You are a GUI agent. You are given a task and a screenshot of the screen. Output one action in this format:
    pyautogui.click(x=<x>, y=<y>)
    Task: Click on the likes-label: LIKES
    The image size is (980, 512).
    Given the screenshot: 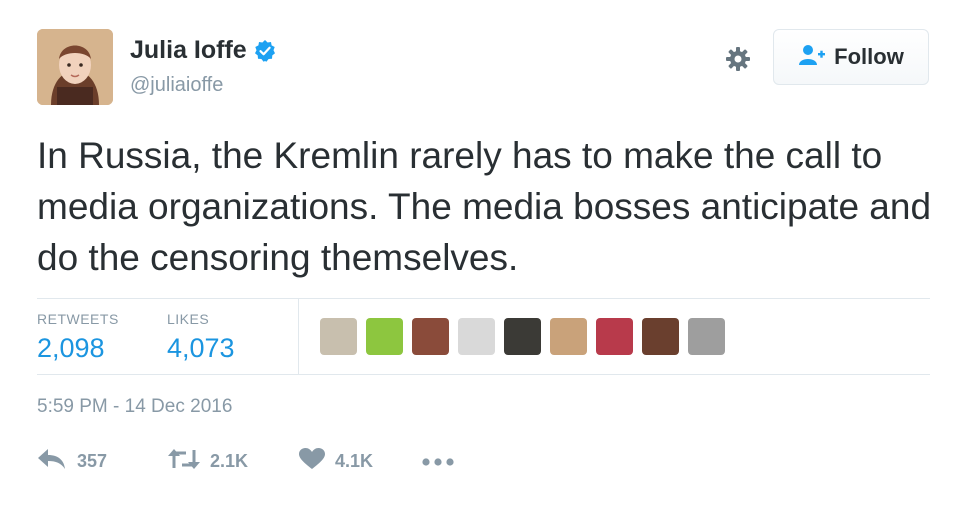 What is the action you would take?
    pyautogui.click(x=188, y=319)
    